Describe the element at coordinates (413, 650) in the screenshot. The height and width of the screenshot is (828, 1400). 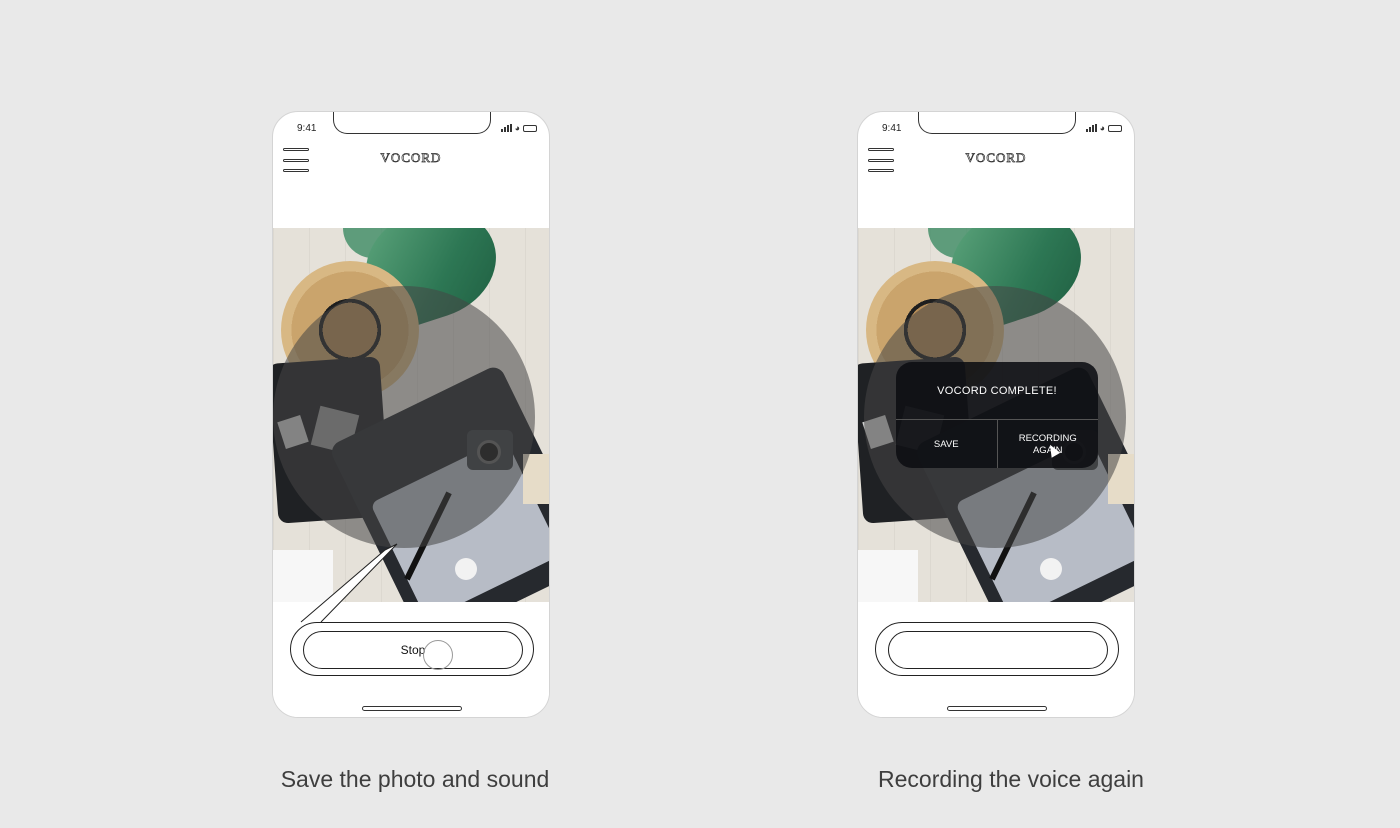
I see `stop-button: Stop` at that location.